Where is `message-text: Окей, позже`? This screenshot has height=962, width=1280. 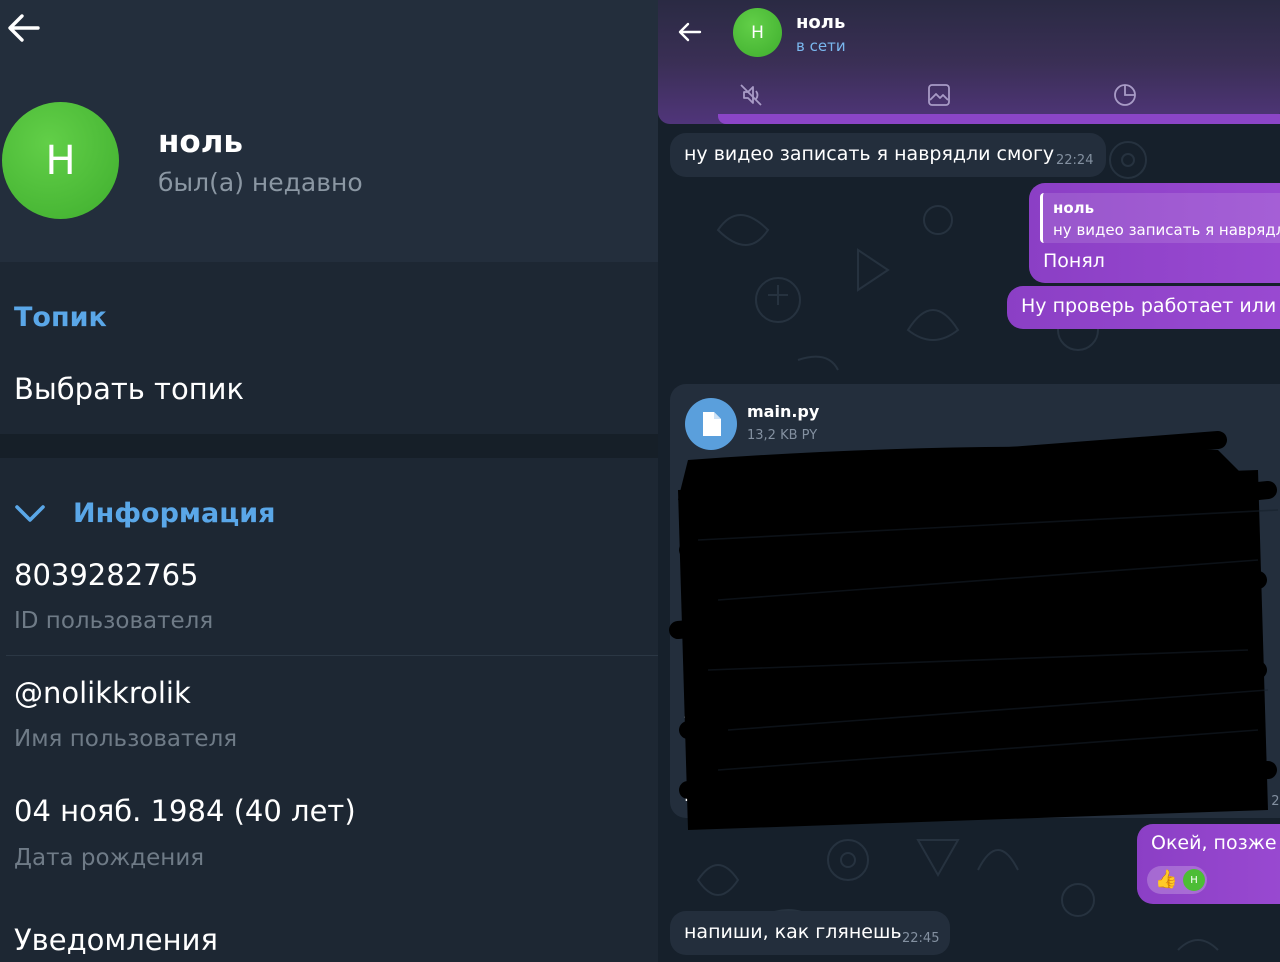
message-text: Окей, позже is located at coordinates (1214, 843).